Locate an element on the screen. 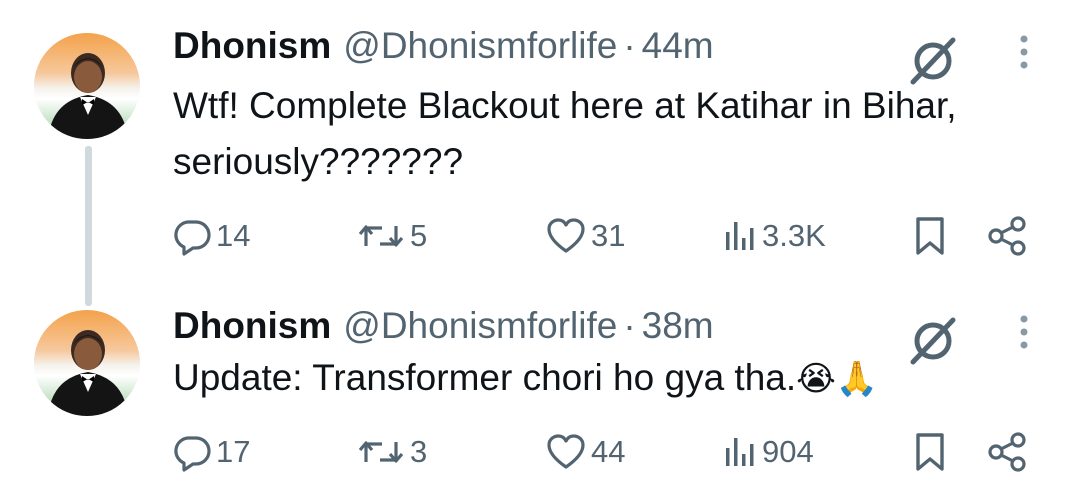 This screenshot has width=1080, height=503. repost-count: 3 is located at coordinates (419, 451).